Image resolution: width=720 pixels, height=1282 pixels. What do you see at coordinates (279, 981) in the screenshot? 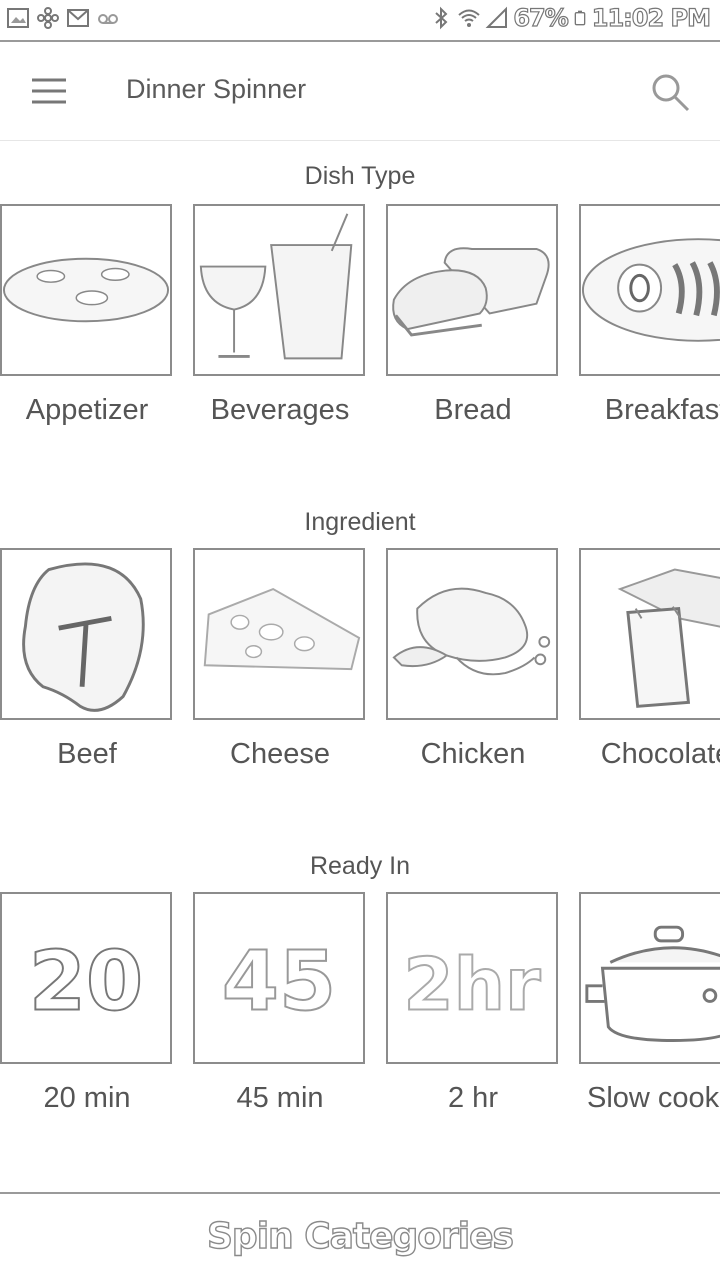
I see `45-min-number: 45` at bounding box center [279, 981].